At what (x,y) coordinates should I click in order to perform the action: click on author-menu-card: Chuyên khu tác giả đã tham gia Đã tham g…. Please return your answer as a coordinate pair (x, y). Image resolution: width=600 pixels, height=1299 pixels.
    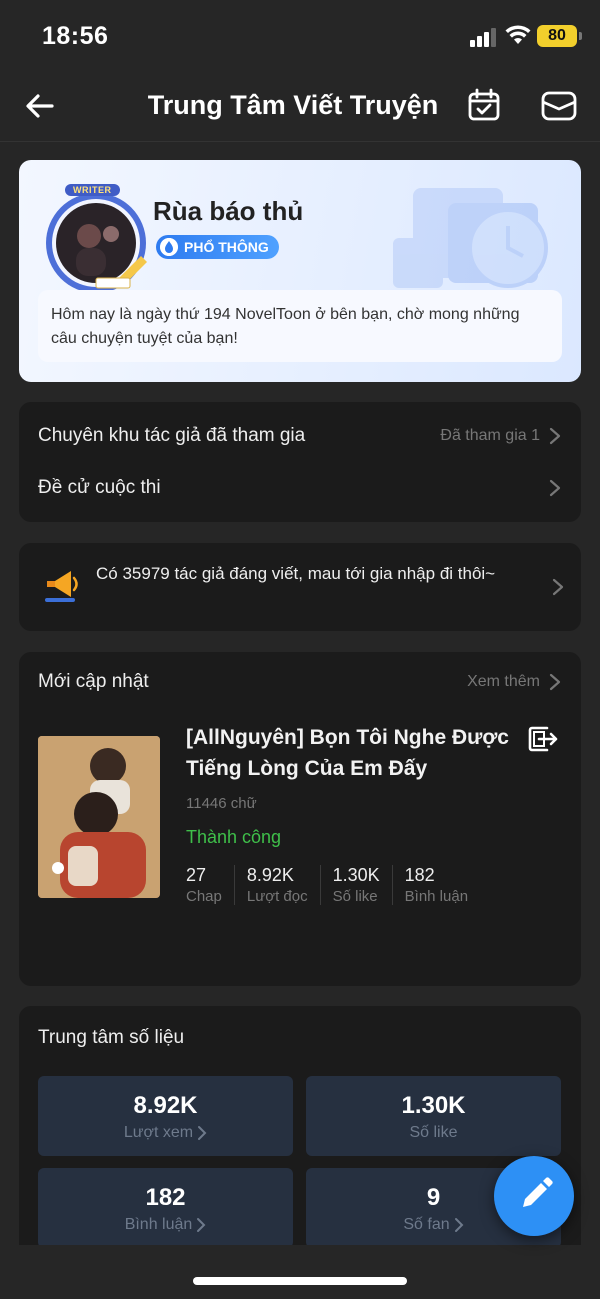
    Looking at the image, I should click on (300, 462).